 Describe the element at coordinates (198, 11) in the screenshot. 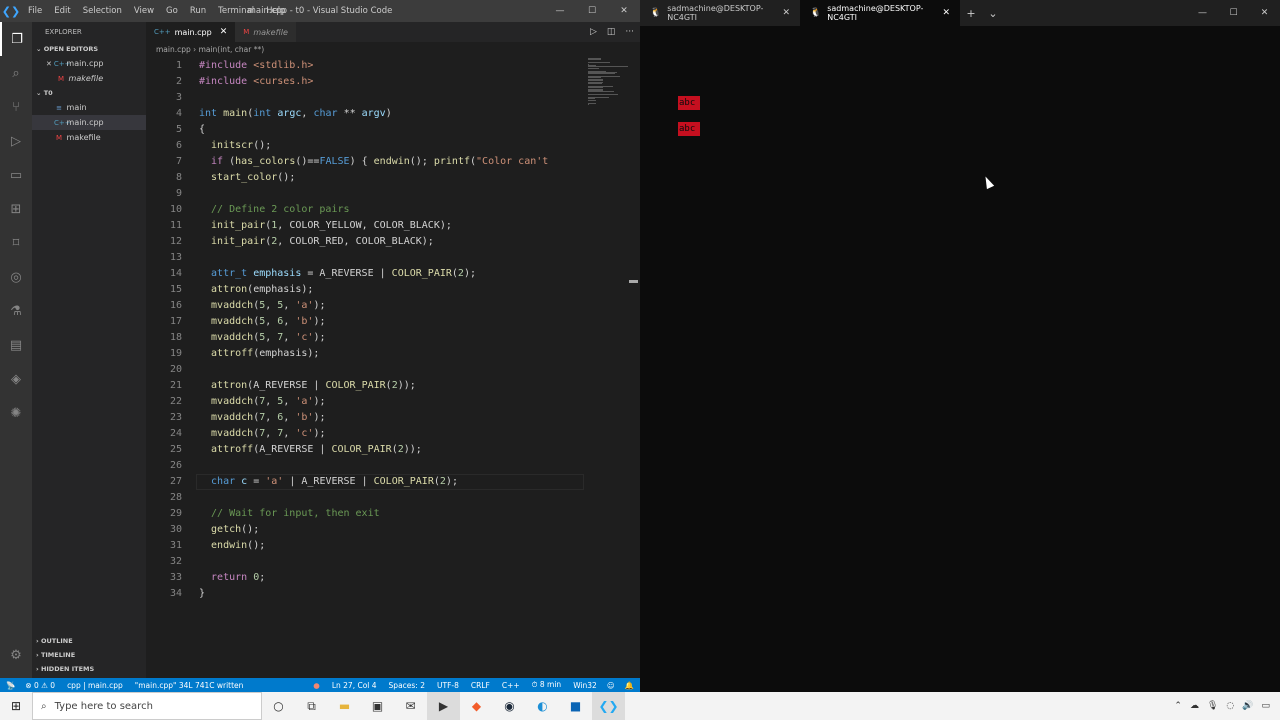

I see `menu-run: Run` at that location.